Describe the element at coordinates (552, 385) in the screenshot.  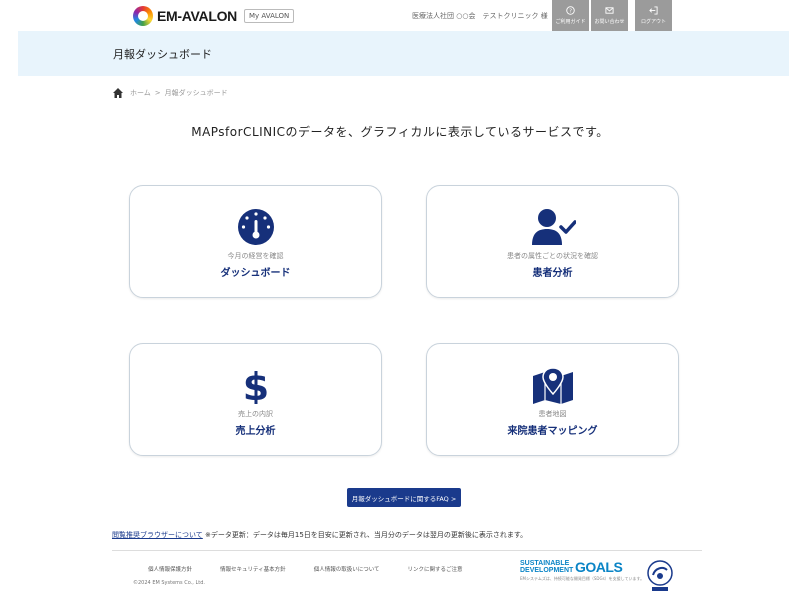
I see `map-pin-icon` at that location.